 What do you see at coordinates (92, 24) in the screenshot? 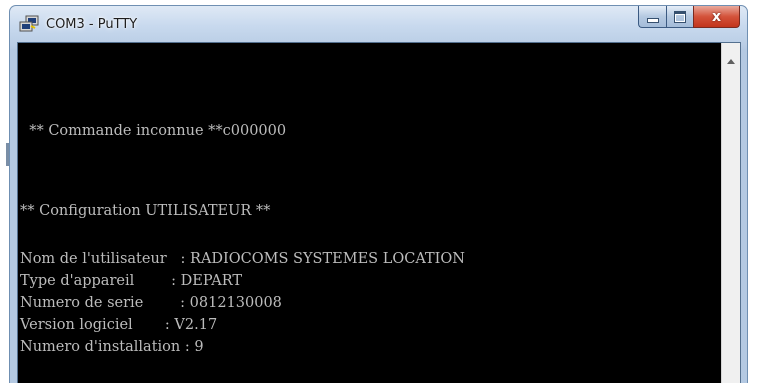
I see `window-title: COM3 - PuTTY` at bounding box center [92, 24].